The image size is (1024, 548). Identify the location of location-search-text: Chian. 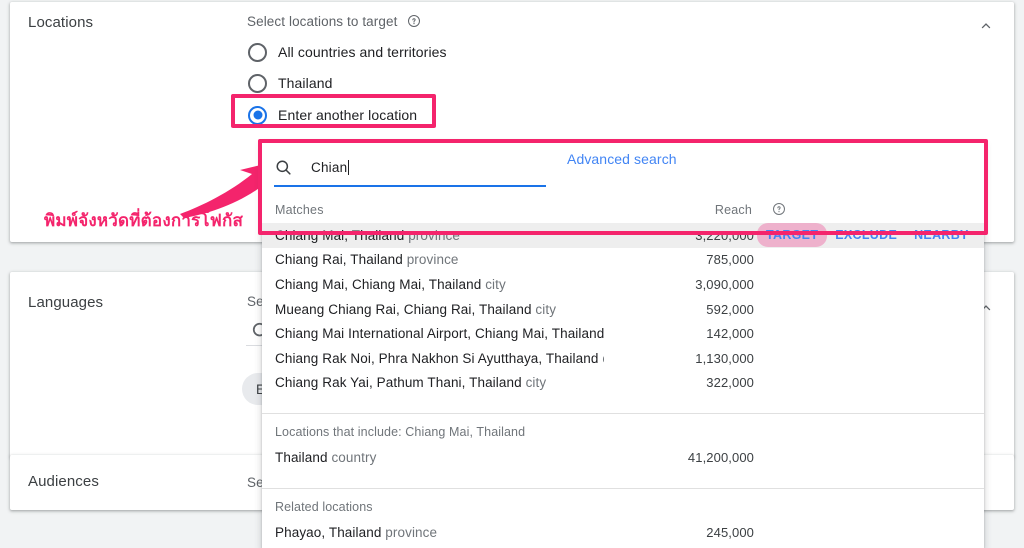
(329, 167).